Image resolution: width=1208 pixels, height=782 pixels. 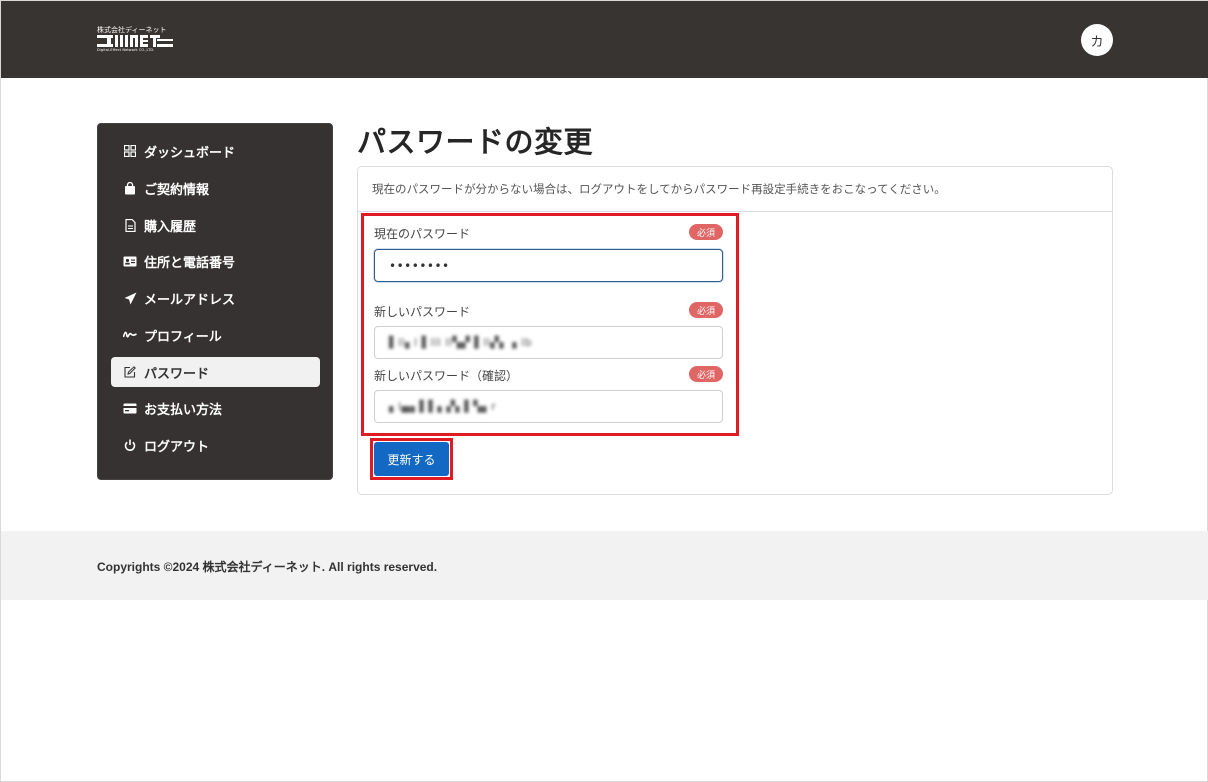 What do you see at coordinates (183, 410) in the screenshot?
I see `sidebar-item-label: お支払い方法` at bounding box center [183, 410].